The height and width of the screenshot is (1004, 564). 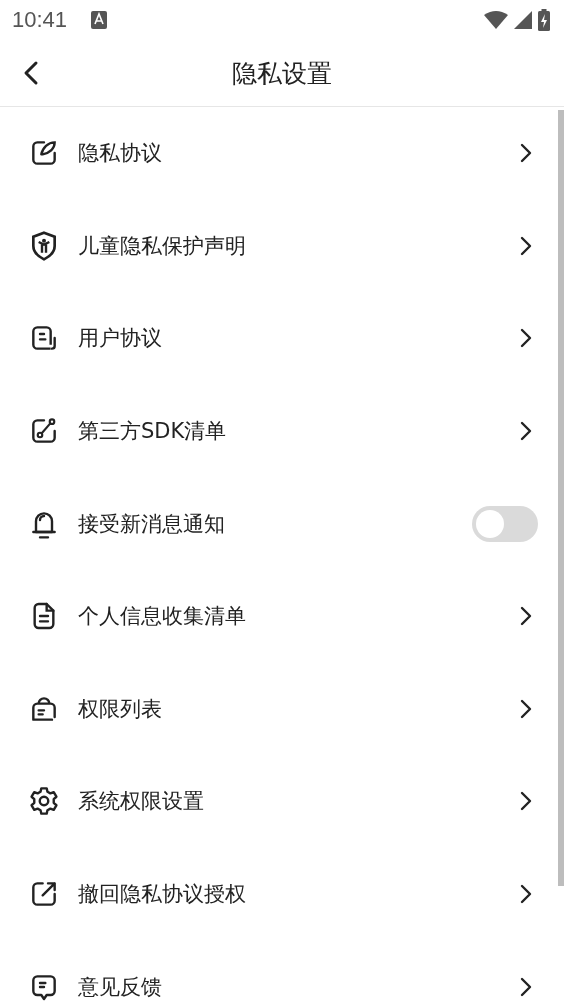 I want to click on menu-item-label: 意见反馈, so click(x=297, y=986).